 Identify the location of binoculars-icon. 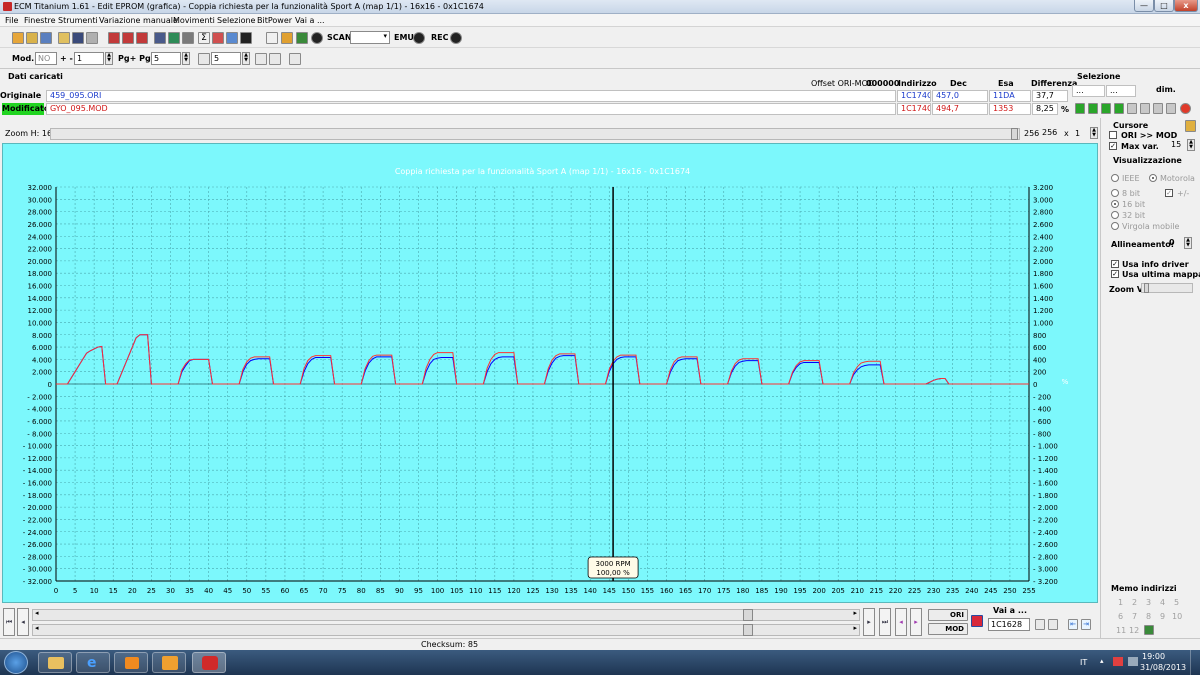
(246, 38).